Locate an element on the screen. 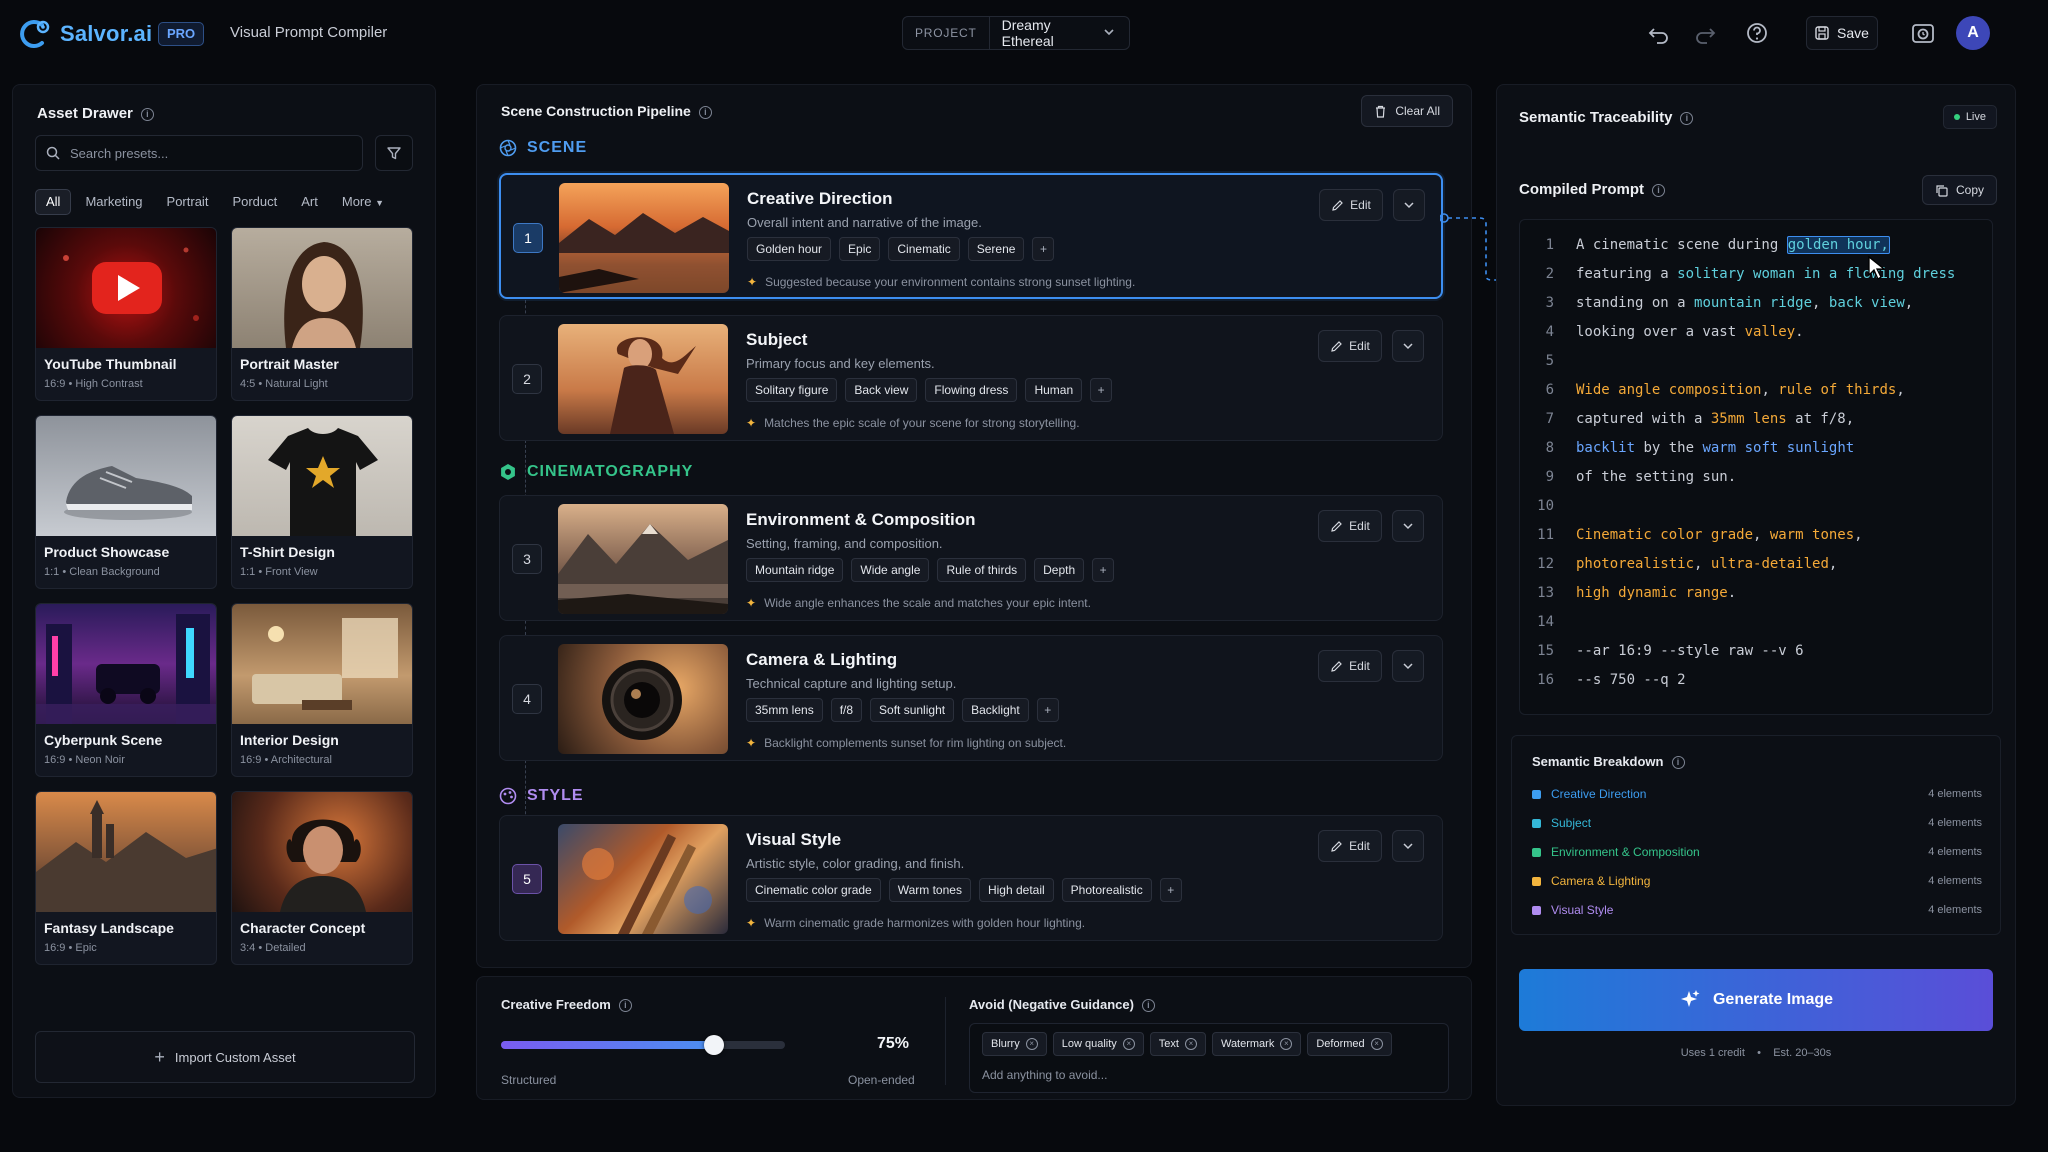  app-logo: Salvor.ai is located at coordinates (84, 34).